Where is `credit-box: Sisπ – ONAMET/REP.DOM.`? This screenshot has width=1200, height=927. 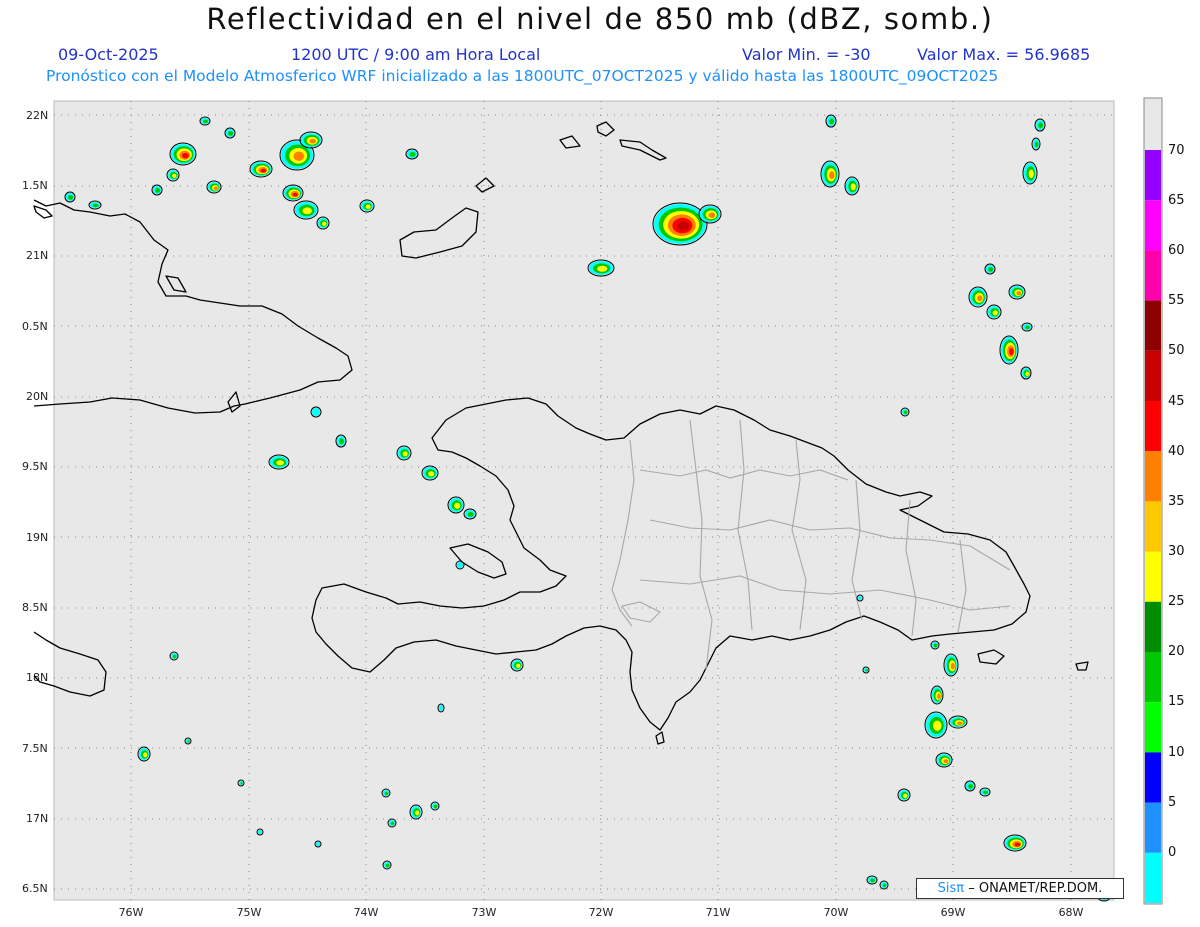
credit-box: Sisπ – ONAMET/REP.DOM. is located at coordinates (1020, 888).